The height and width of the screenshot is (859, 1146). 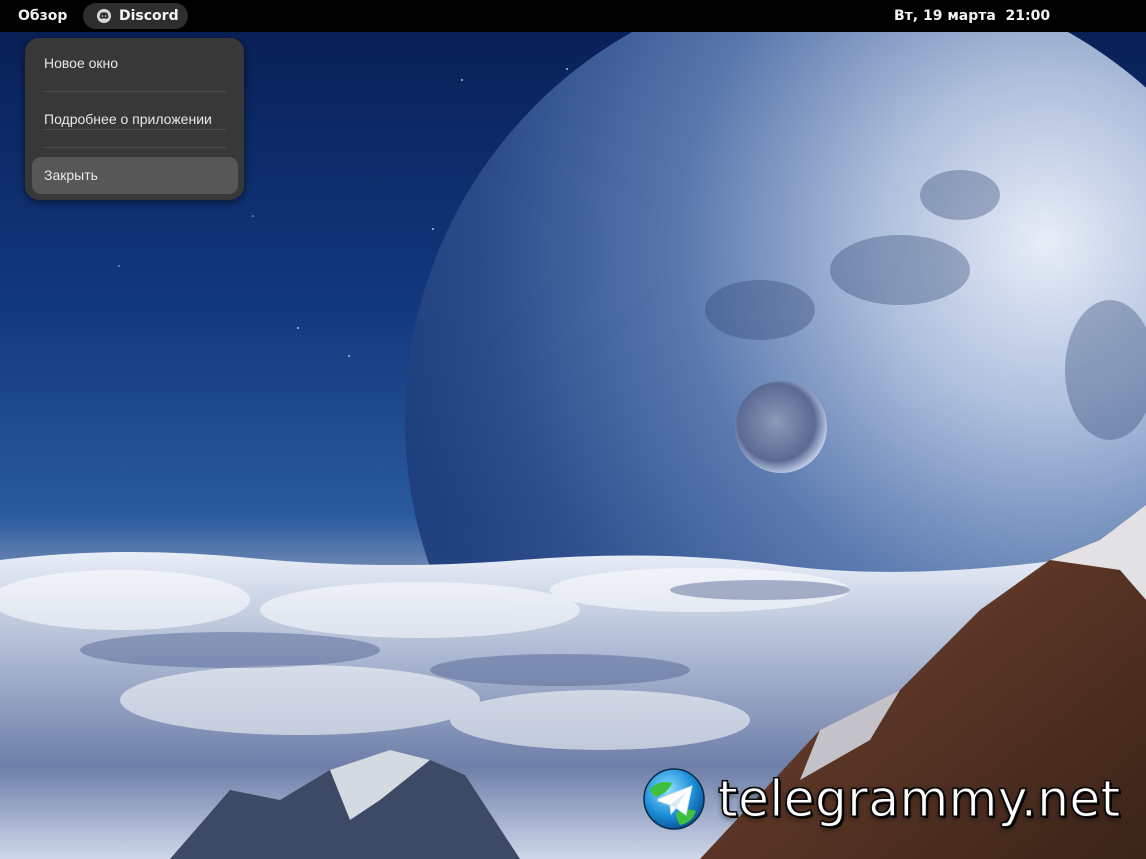 I want to click on activities-button: Обзор, so click(x=42, y=16).